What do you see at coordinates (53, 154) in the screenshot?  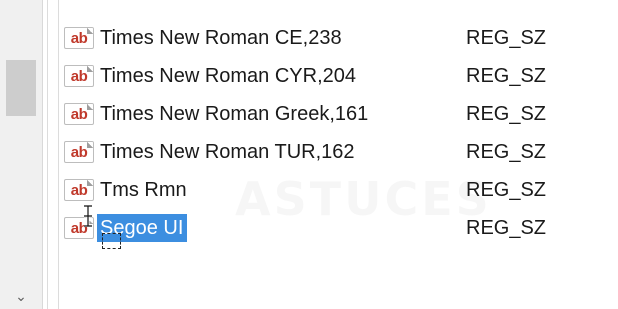 I see `pane-splitter` at bounding box center [53, 154].